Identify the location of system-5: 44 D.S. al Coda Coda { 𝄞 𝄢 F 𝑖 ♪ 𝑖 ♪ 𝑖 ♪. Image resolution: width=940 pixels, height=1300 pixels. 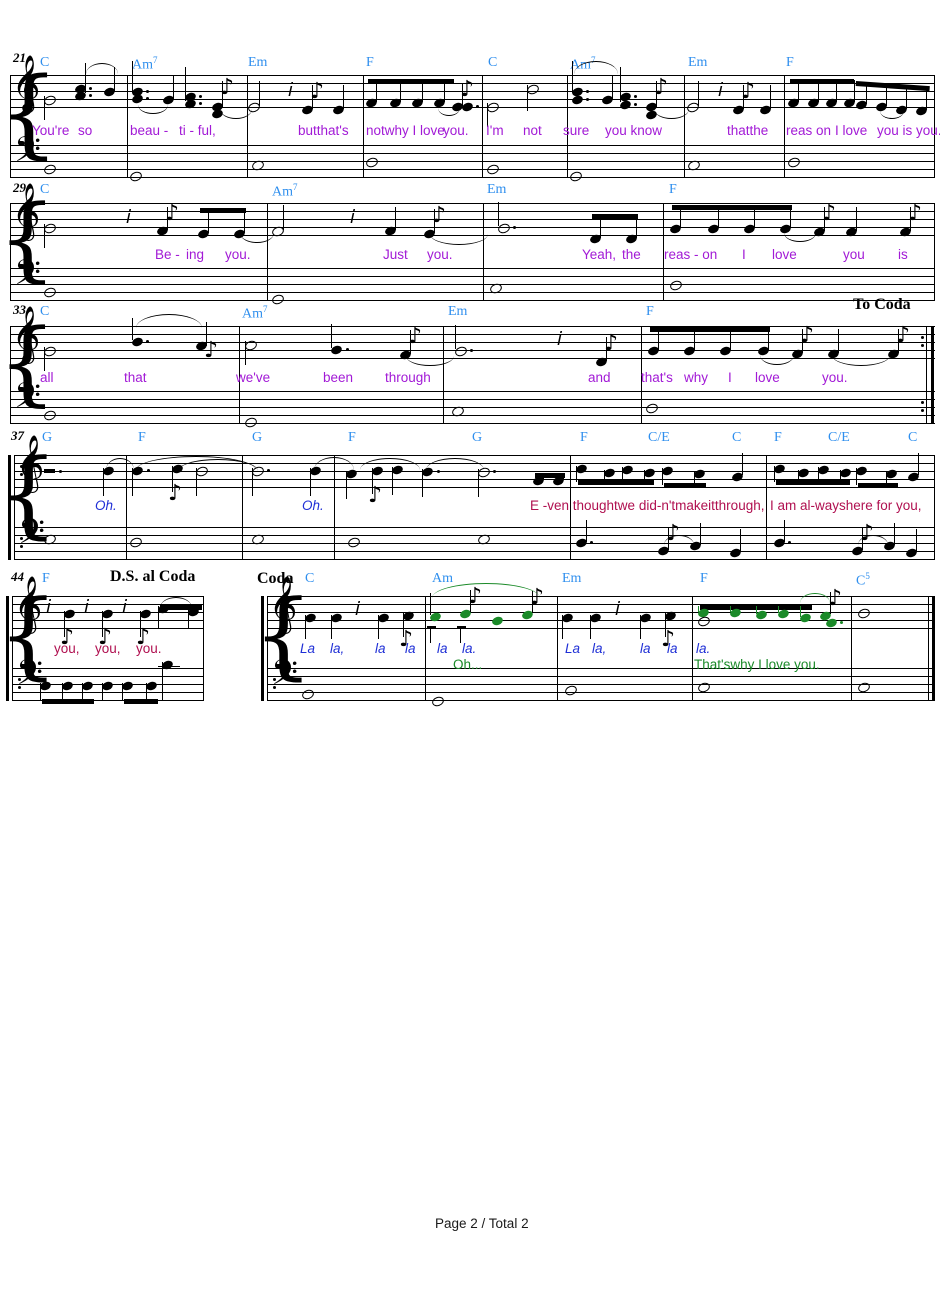
(470, 640).